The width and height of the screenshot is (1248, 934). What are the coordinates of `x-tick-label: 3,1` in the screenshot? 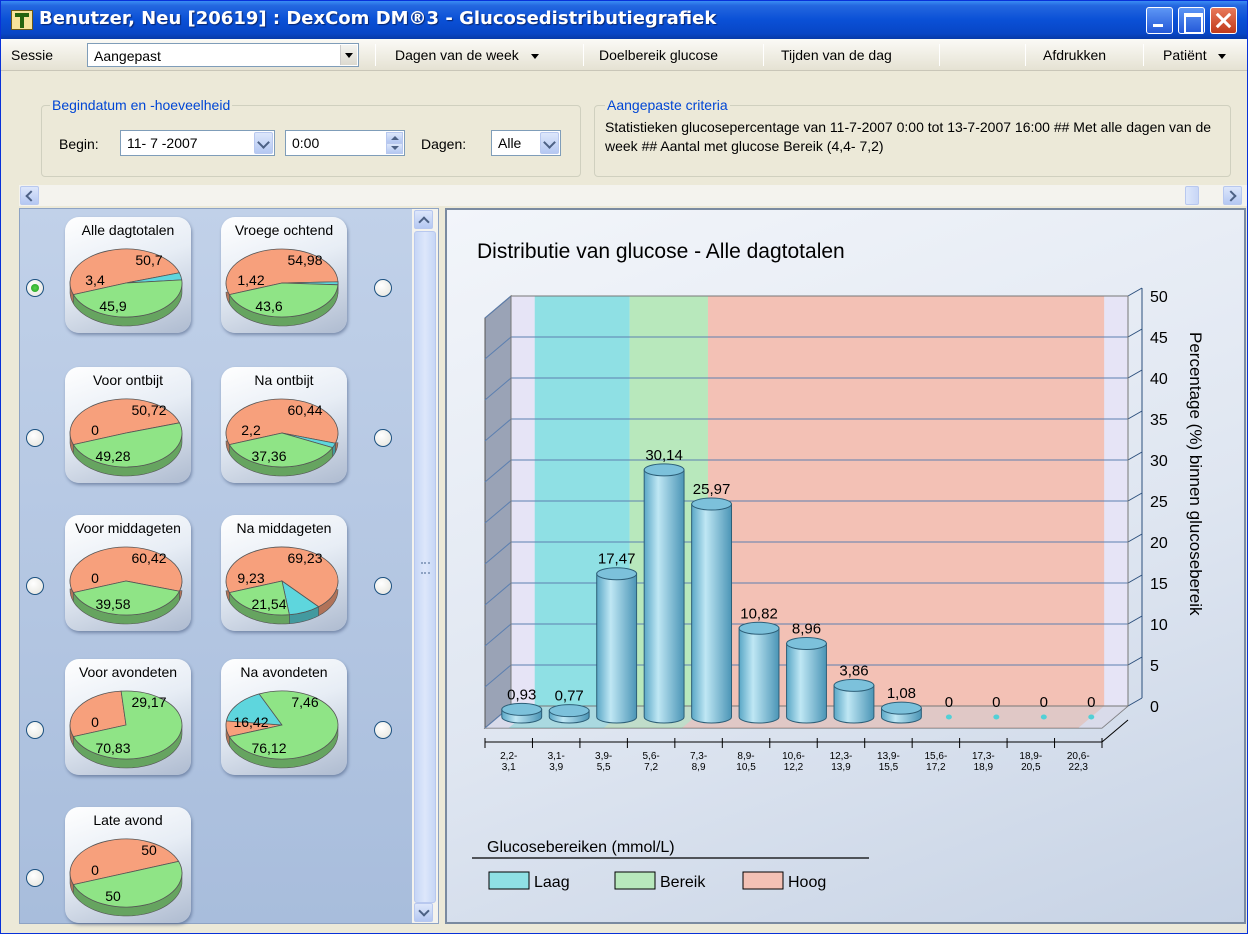 It's located at (509, 767).